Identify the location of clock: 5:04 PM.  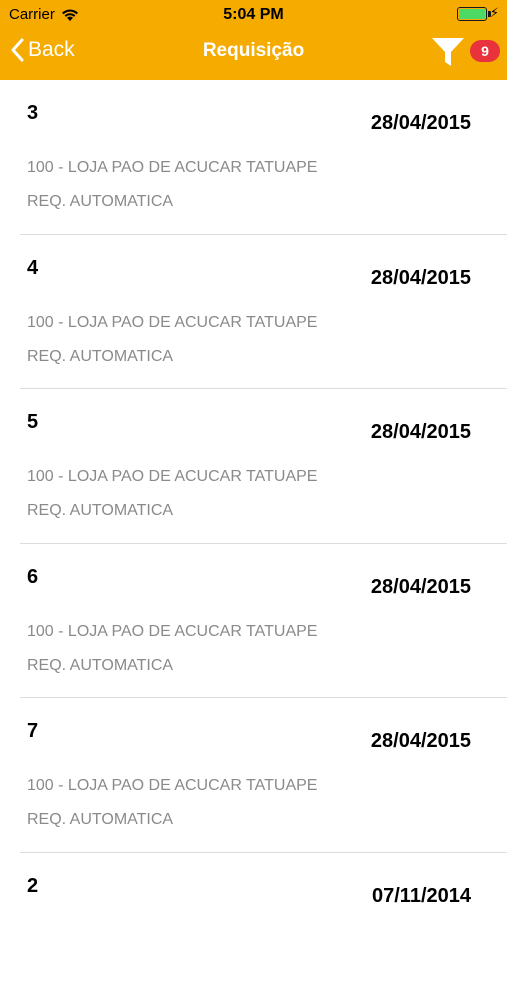
(253, 15).